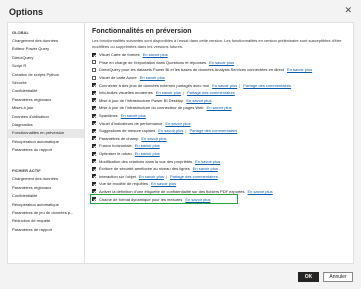 The height and width of the screenshot is (289, 361). What do you see at coordinates (46, 100) in the screenshot?
I see `sidebar-global-item: Paramètres régionaux` at bounding box center [46, 100].